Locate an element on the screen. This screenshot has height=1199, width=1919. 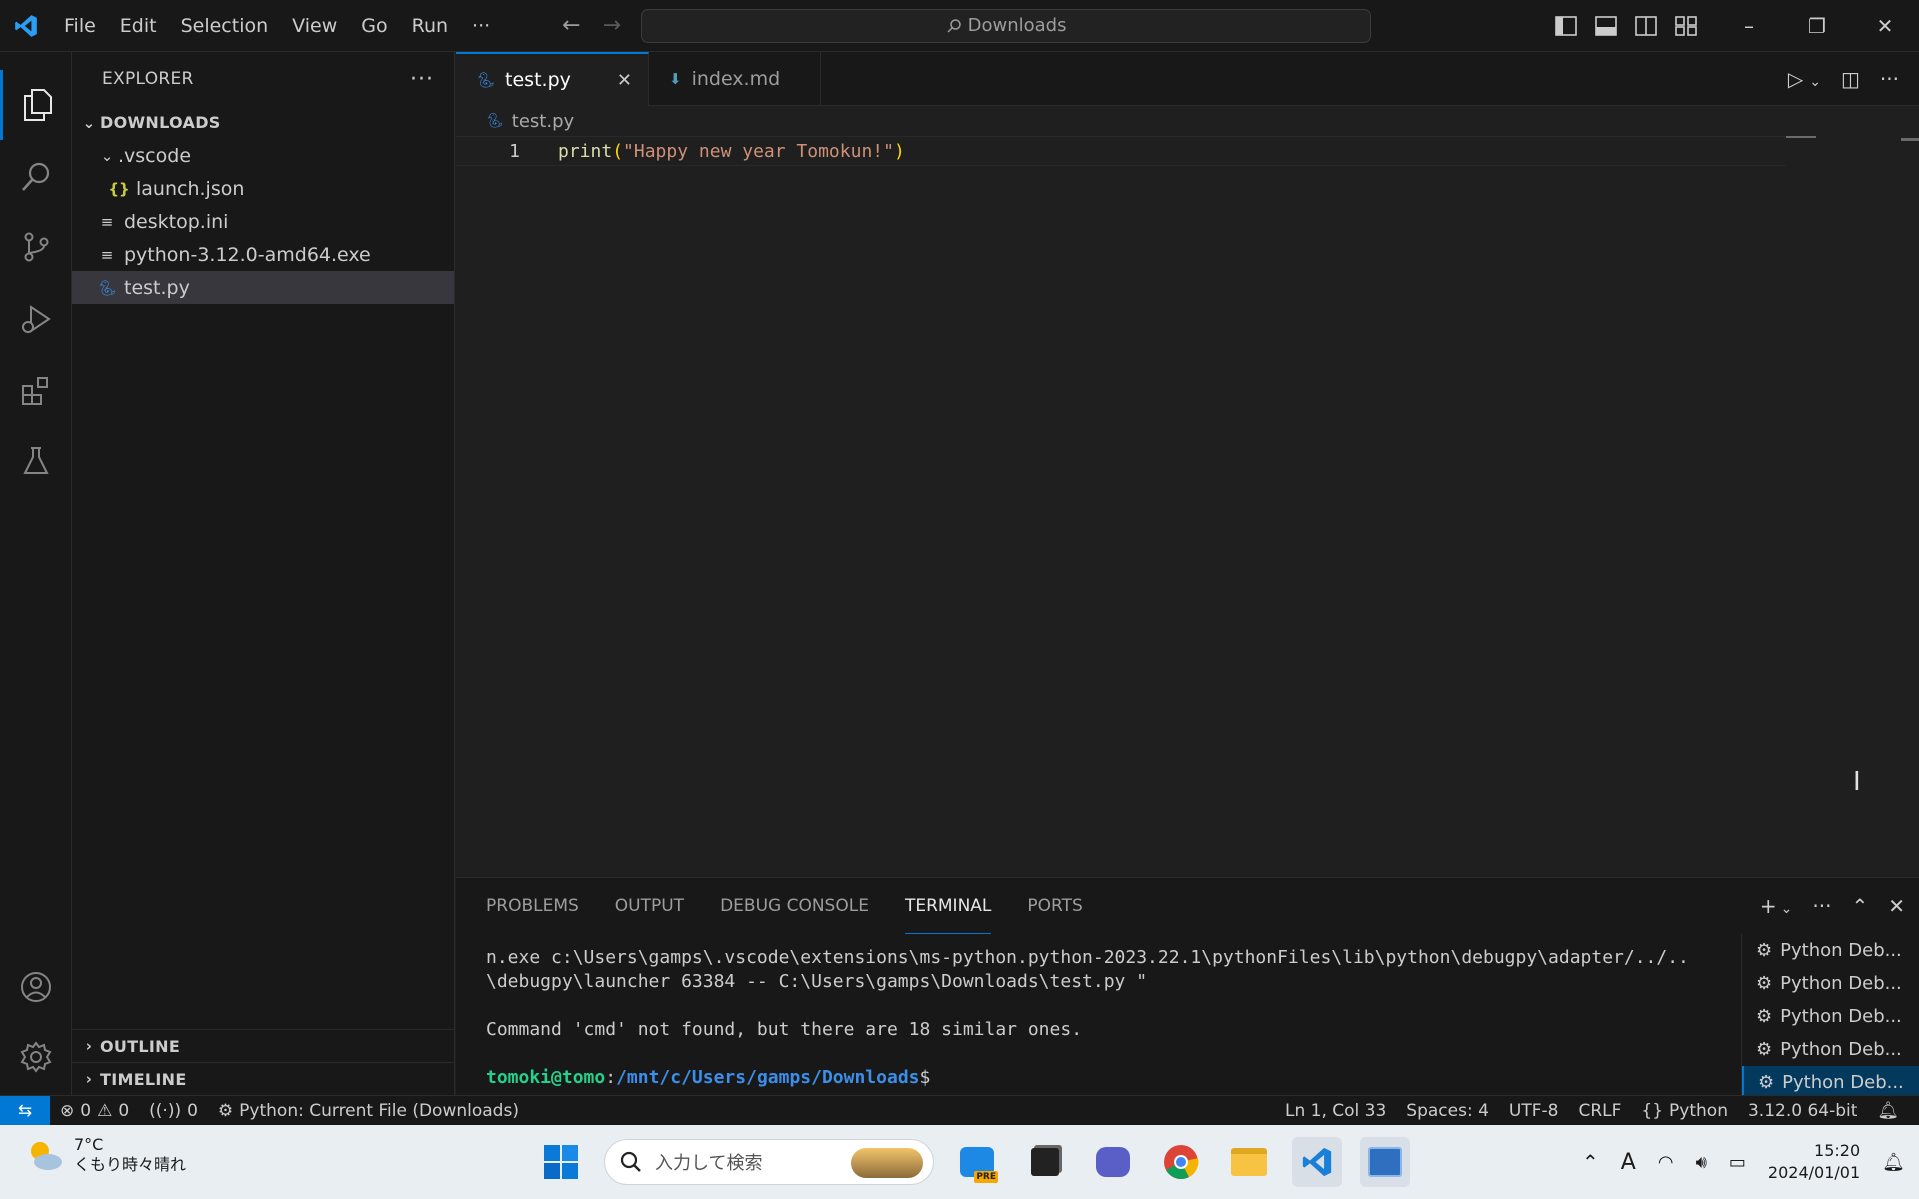
onedrive-preview-app-icon: PRE is located at coordinates (977, 1162).